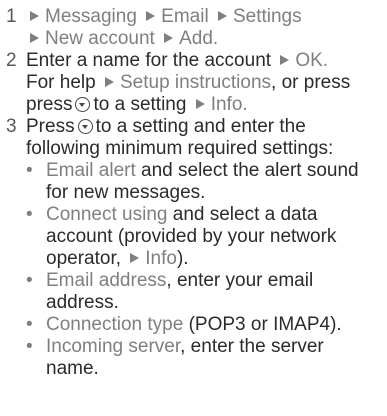  I want to click on menu-item: Settings, so click(267, 16).